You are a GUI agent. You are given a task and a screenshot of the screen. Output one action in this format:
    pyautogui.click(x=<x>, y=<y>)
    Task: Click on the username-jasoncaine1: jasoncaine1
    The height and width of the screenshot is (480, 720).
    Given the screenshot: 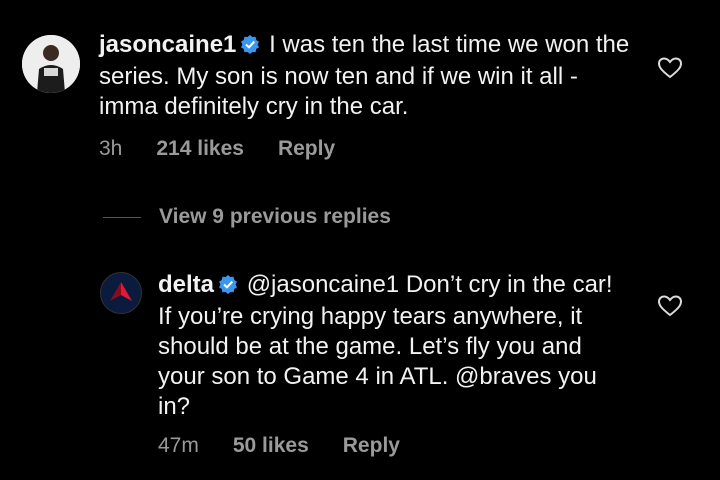 What is the action you would take?
    pyautogui.click(x=167, y=44)
    